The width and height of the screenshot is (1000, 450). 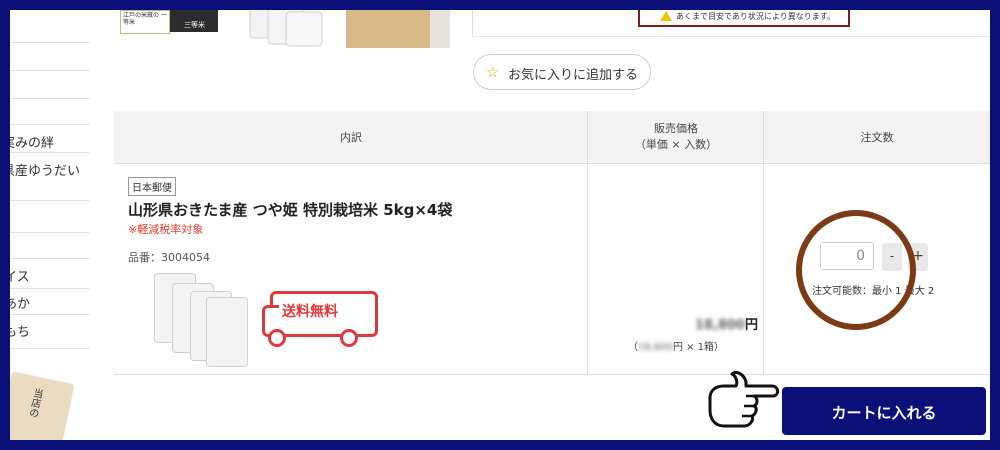 I want to click on header-order-qty-label: 注文数, so click(x=877, y=137).